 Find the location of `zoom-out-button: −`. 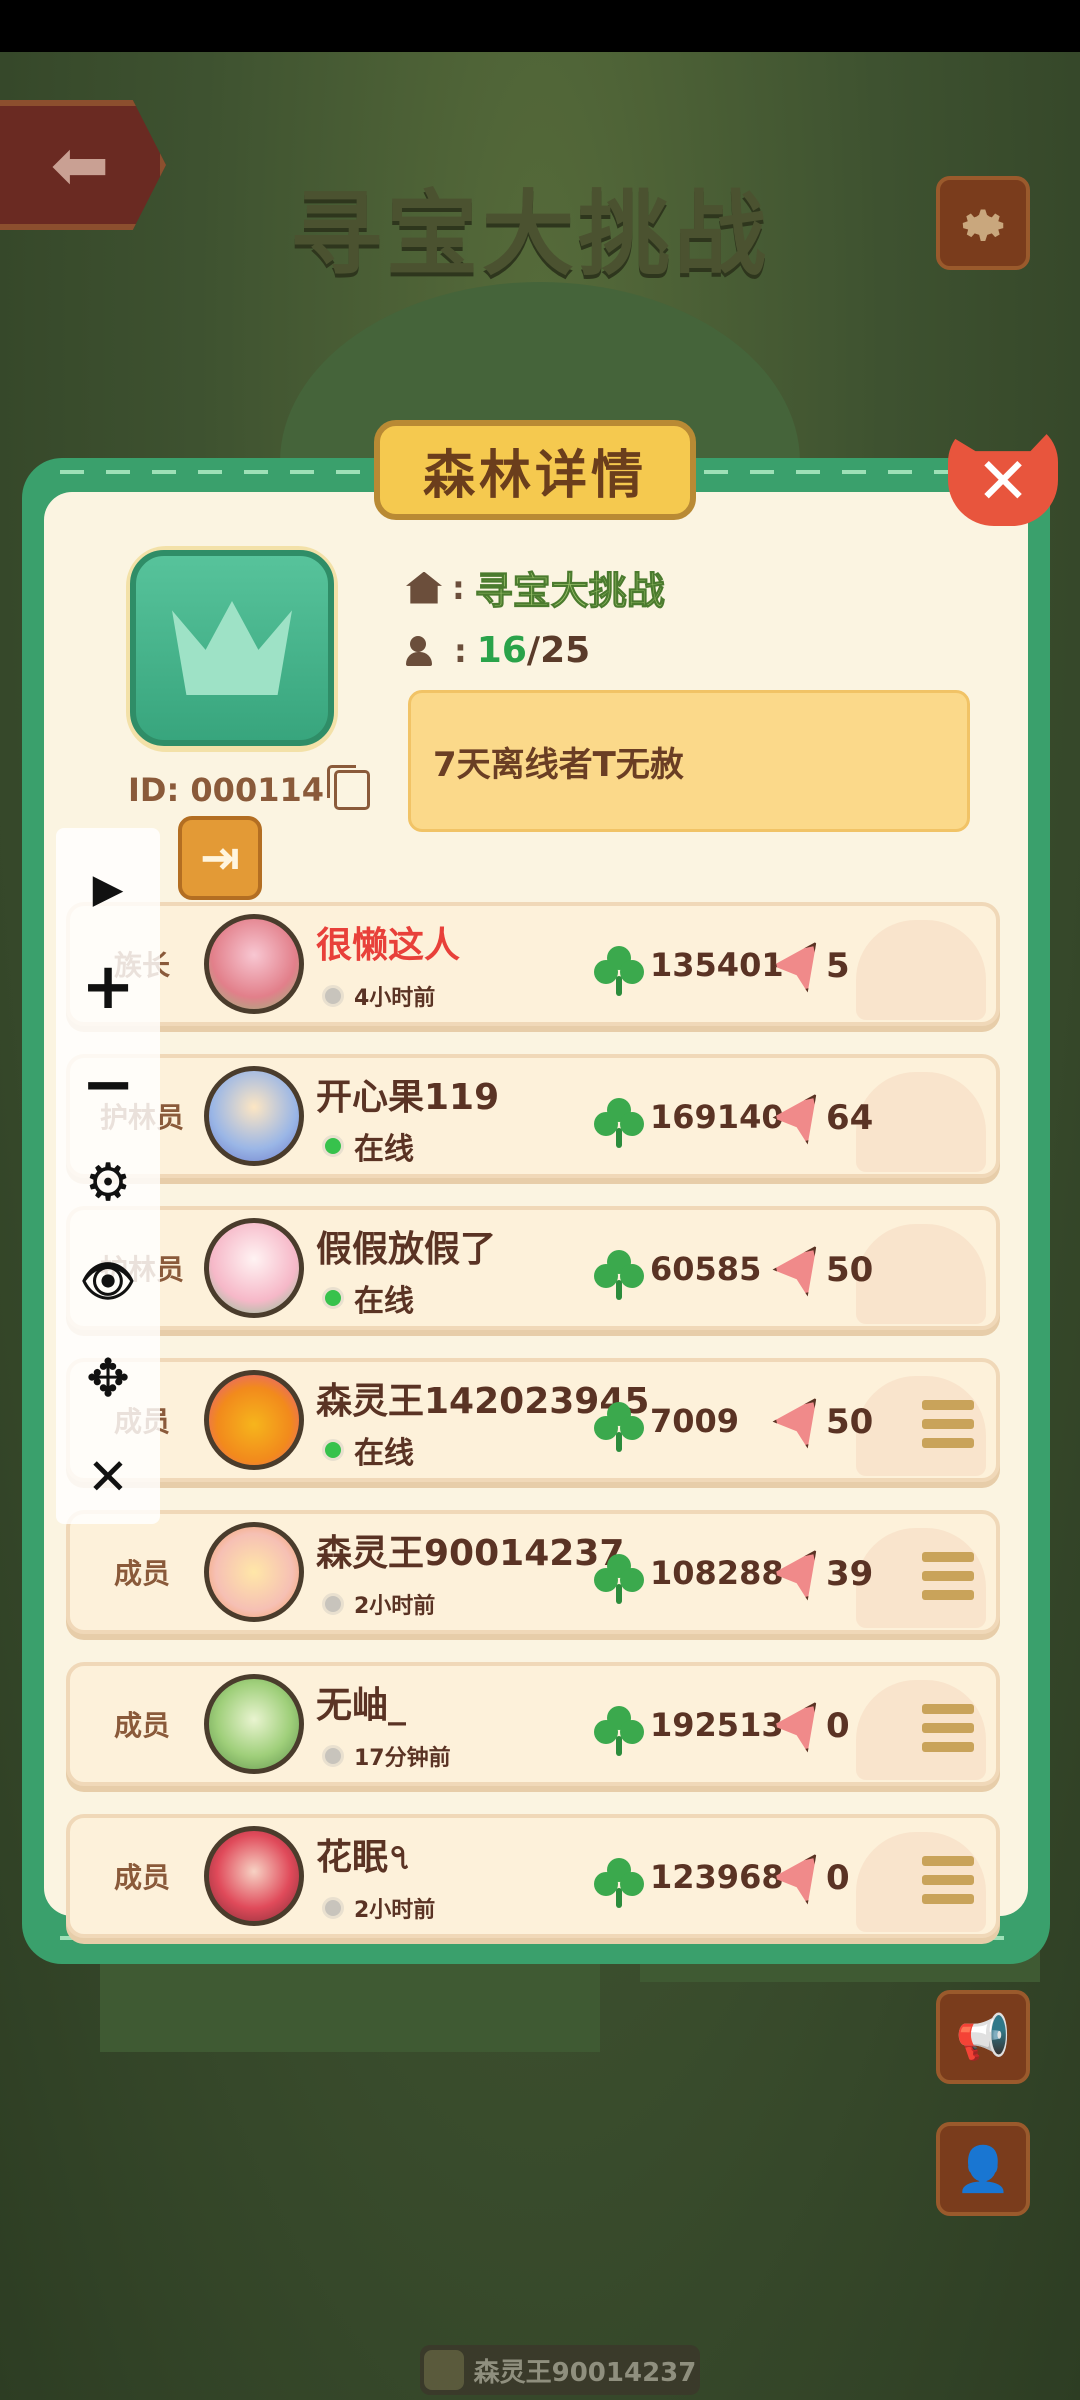

zoom-out-button: − is located at coordinates (108, 1085).